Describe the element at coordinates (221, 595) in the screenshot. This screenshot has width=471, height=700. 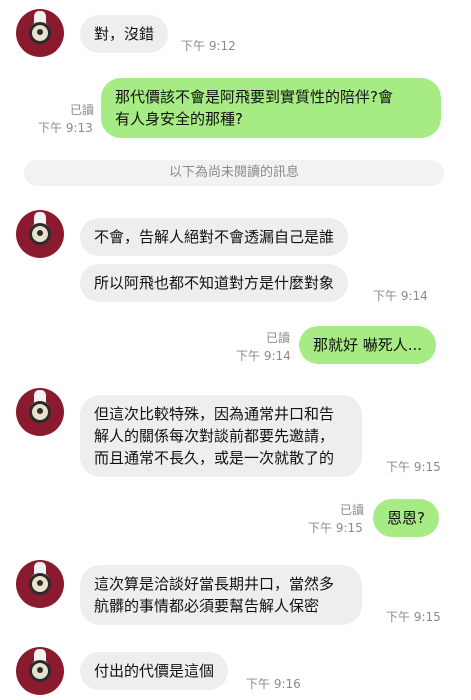
I see `message-bubble-incoming: 這次算是洽談好當長期井口，當然多 航髒的事情都必須要幫告解人保密` at that location.